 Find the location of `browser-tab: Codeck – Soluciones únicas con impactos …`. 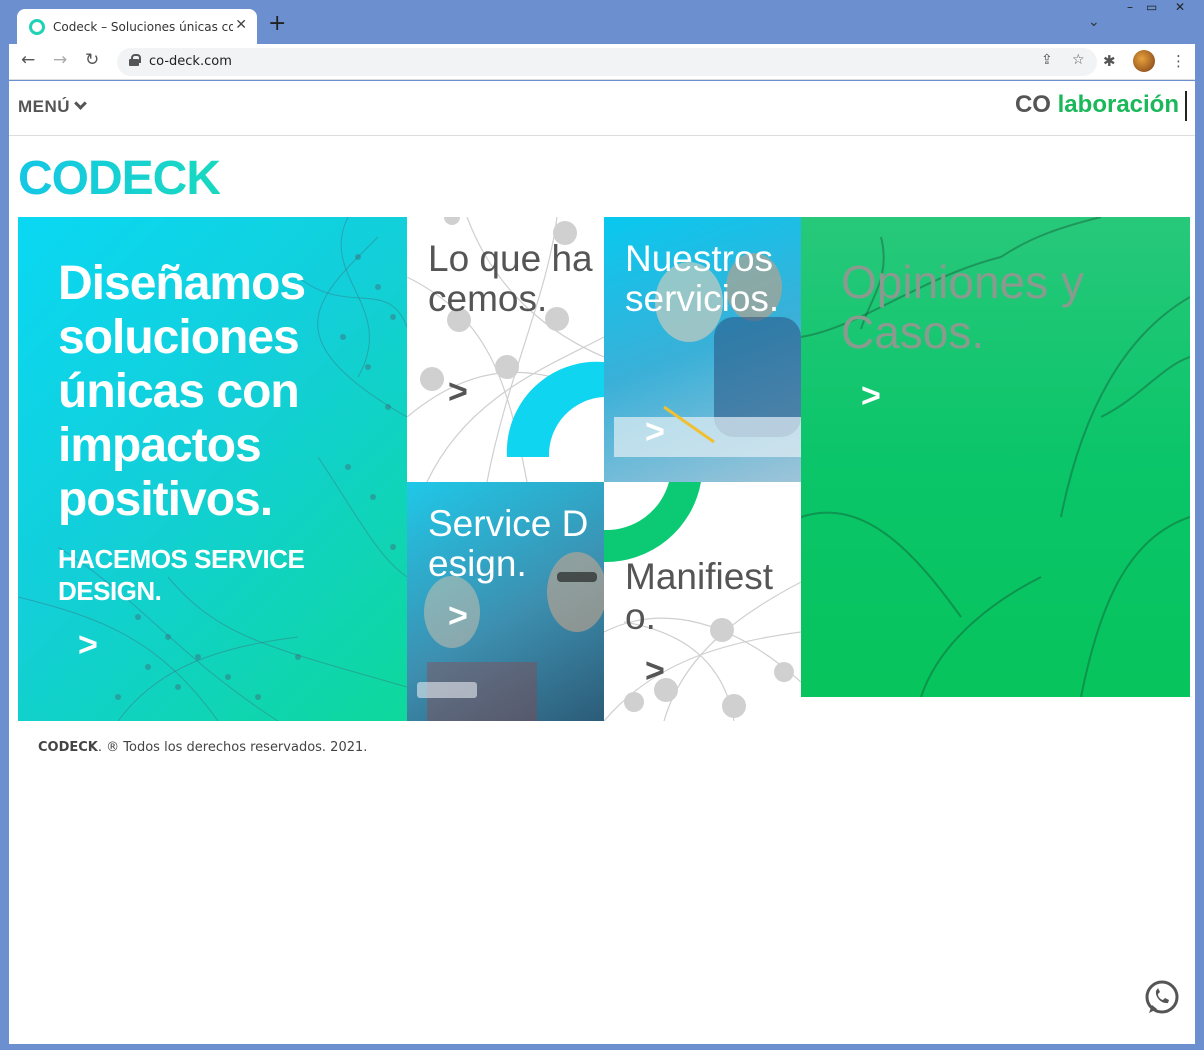

browser-tab: Codeck – Soluciones únicas con impactos … is located at coordinates (137, 26).